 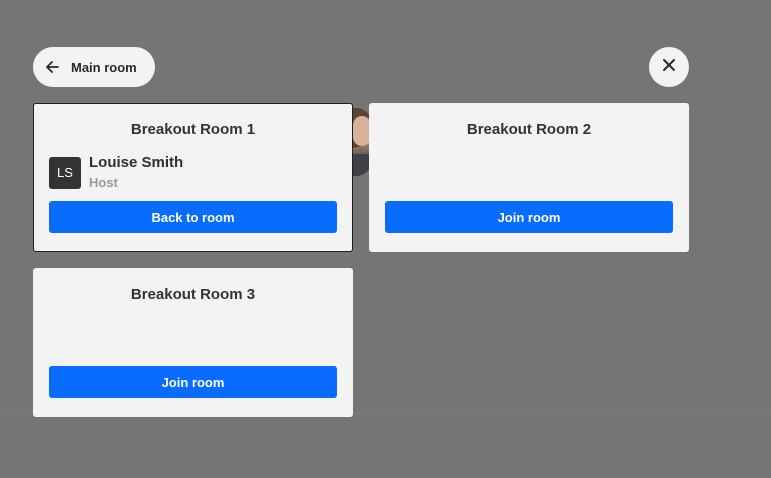 I want to click on main-room-label: Main room, so click(x=104, y=67).